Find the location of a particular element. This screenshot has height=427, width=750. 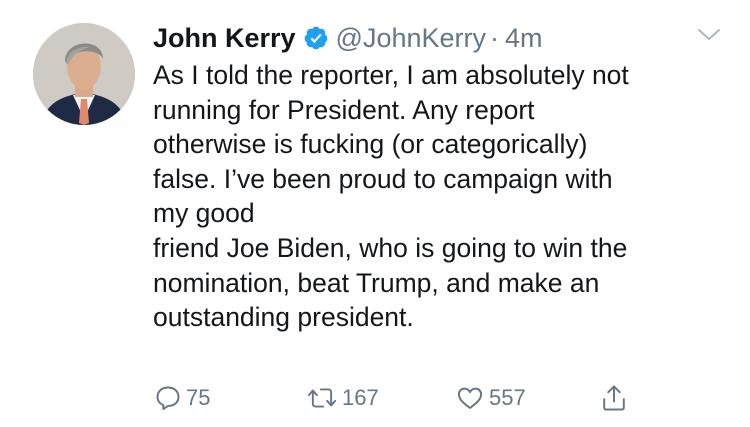

avatar-portrait-icon is located at coordinates (84, 74).